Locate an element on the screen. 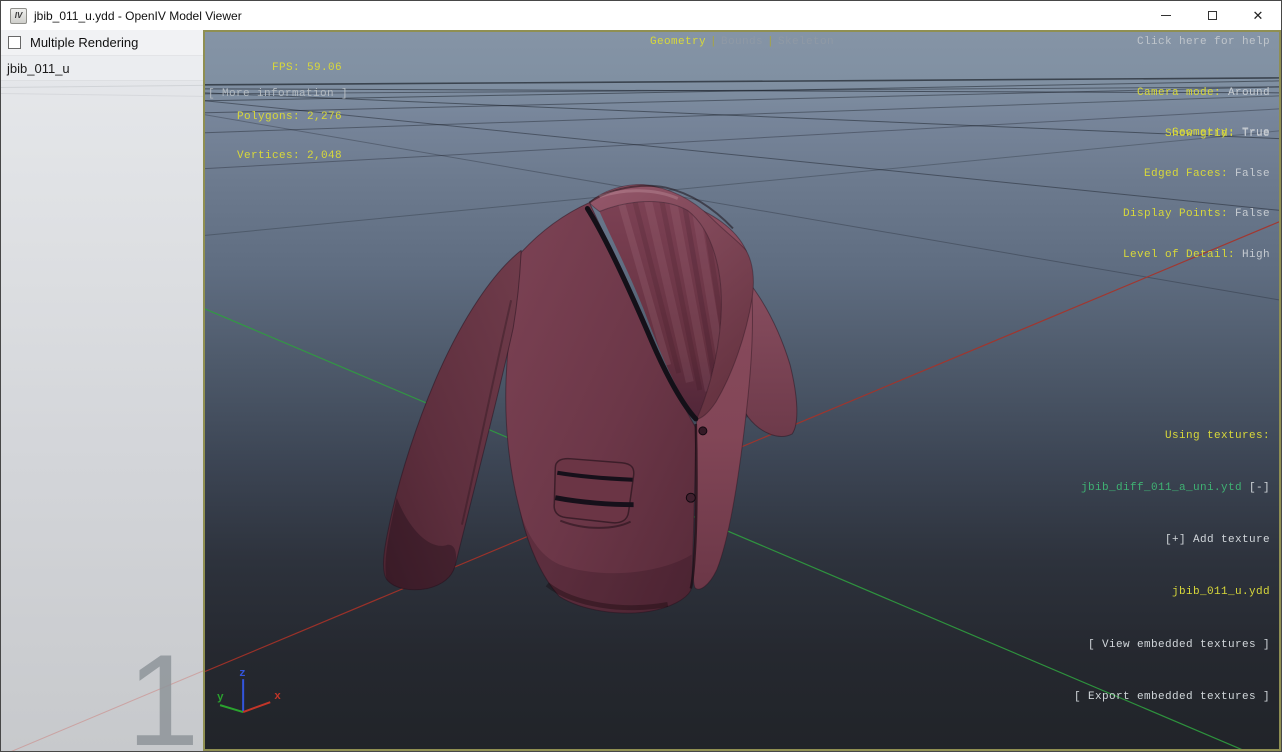 Image resolution: width=1282 pixels, height=752 pixels. model-file-name: jbib_011_u.ydd is located at coordinates (1220, 592).